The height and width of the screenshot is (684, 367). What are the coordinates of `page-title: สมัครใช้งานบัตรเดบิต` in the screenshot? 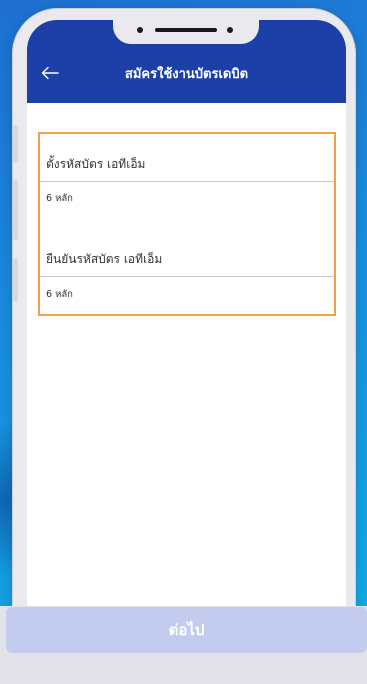 It's located at (186, 74).